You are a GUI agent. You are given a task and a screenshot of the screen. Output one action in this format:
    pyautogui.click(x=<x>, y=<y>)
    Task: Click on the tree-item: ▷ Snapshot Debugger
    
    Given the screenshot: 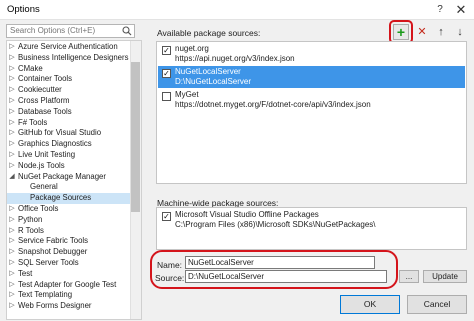 What is the action you would take?
    pyautogui.click(x=69, y=252)
    